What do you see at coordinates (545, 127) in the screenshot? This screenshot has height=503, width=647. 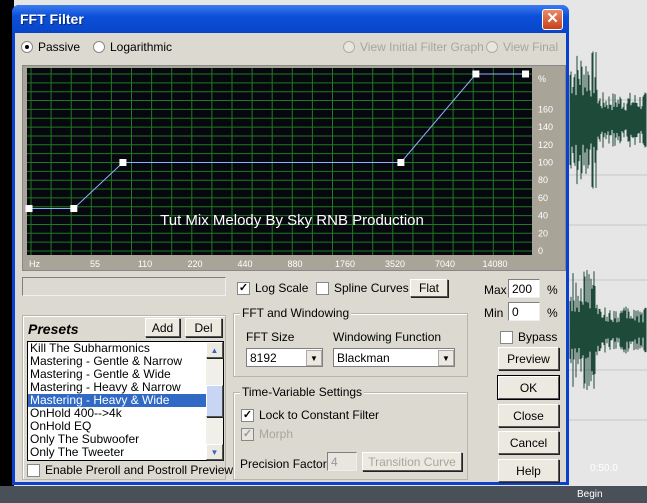 I see `y-tick-label: 140` at bounding box center [545, 127].